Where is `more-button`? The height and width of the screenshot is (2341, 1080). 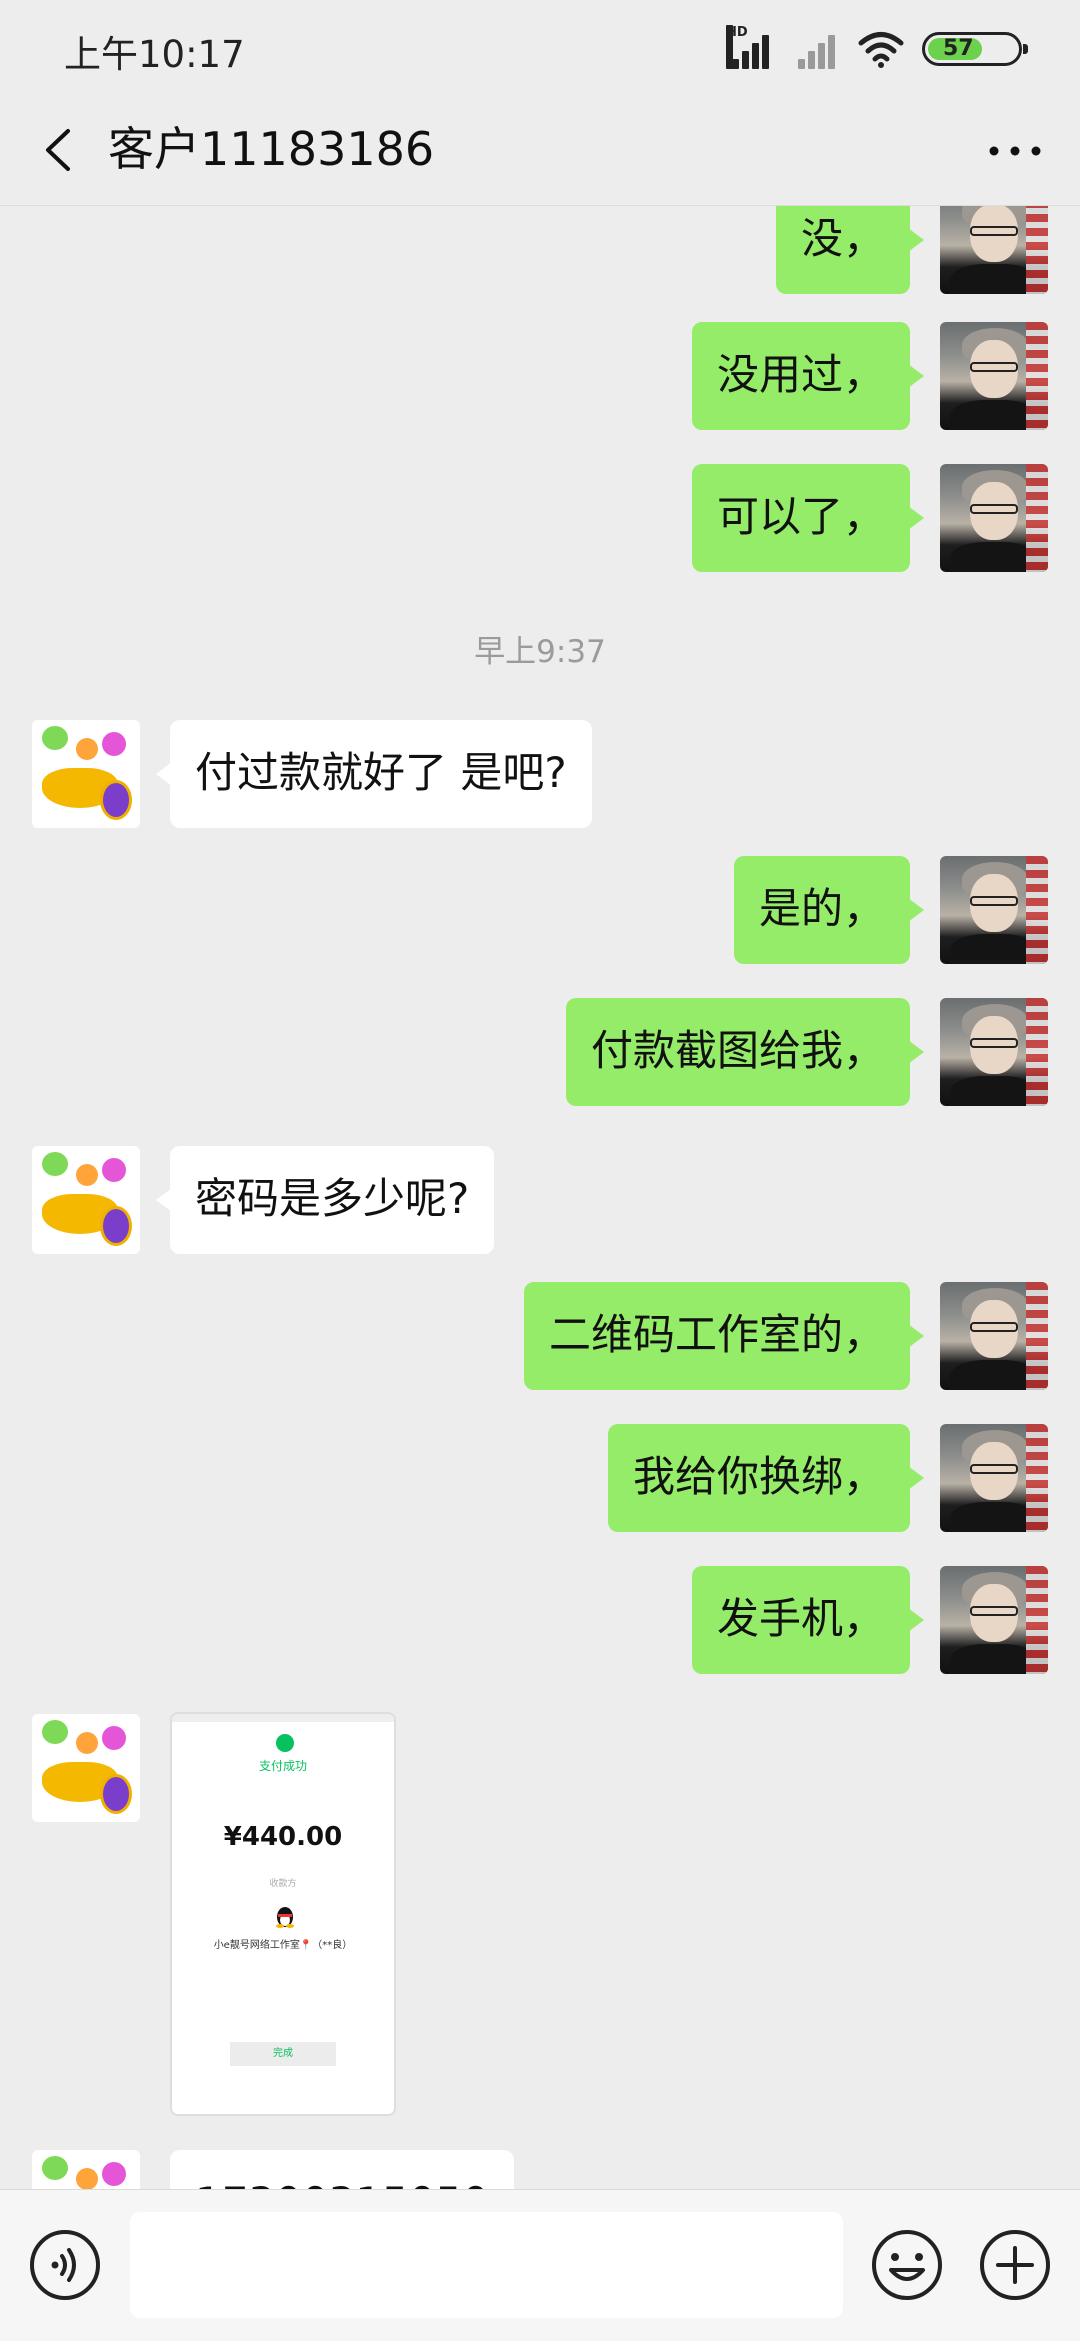
more-button is located at coordinates (1015, 151).